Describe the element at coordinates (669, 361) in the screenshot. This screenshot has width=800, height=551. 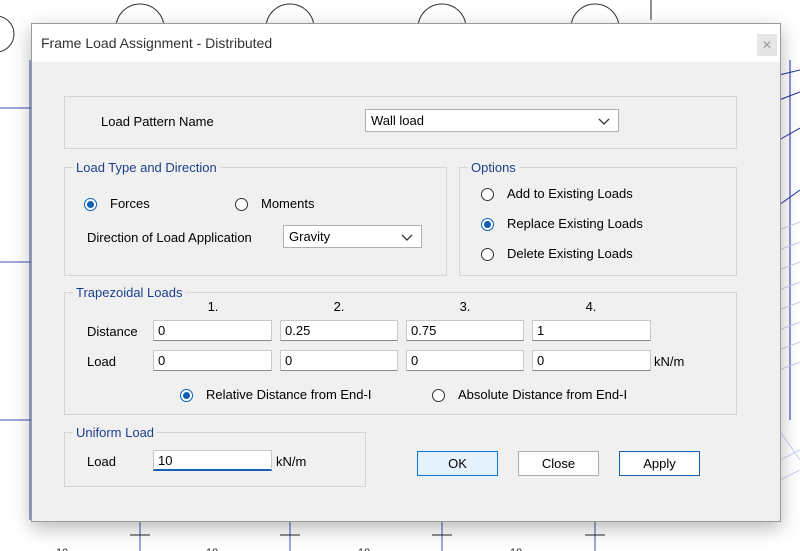
I see `trapezoidal-unit-label: kN/m` at that location.